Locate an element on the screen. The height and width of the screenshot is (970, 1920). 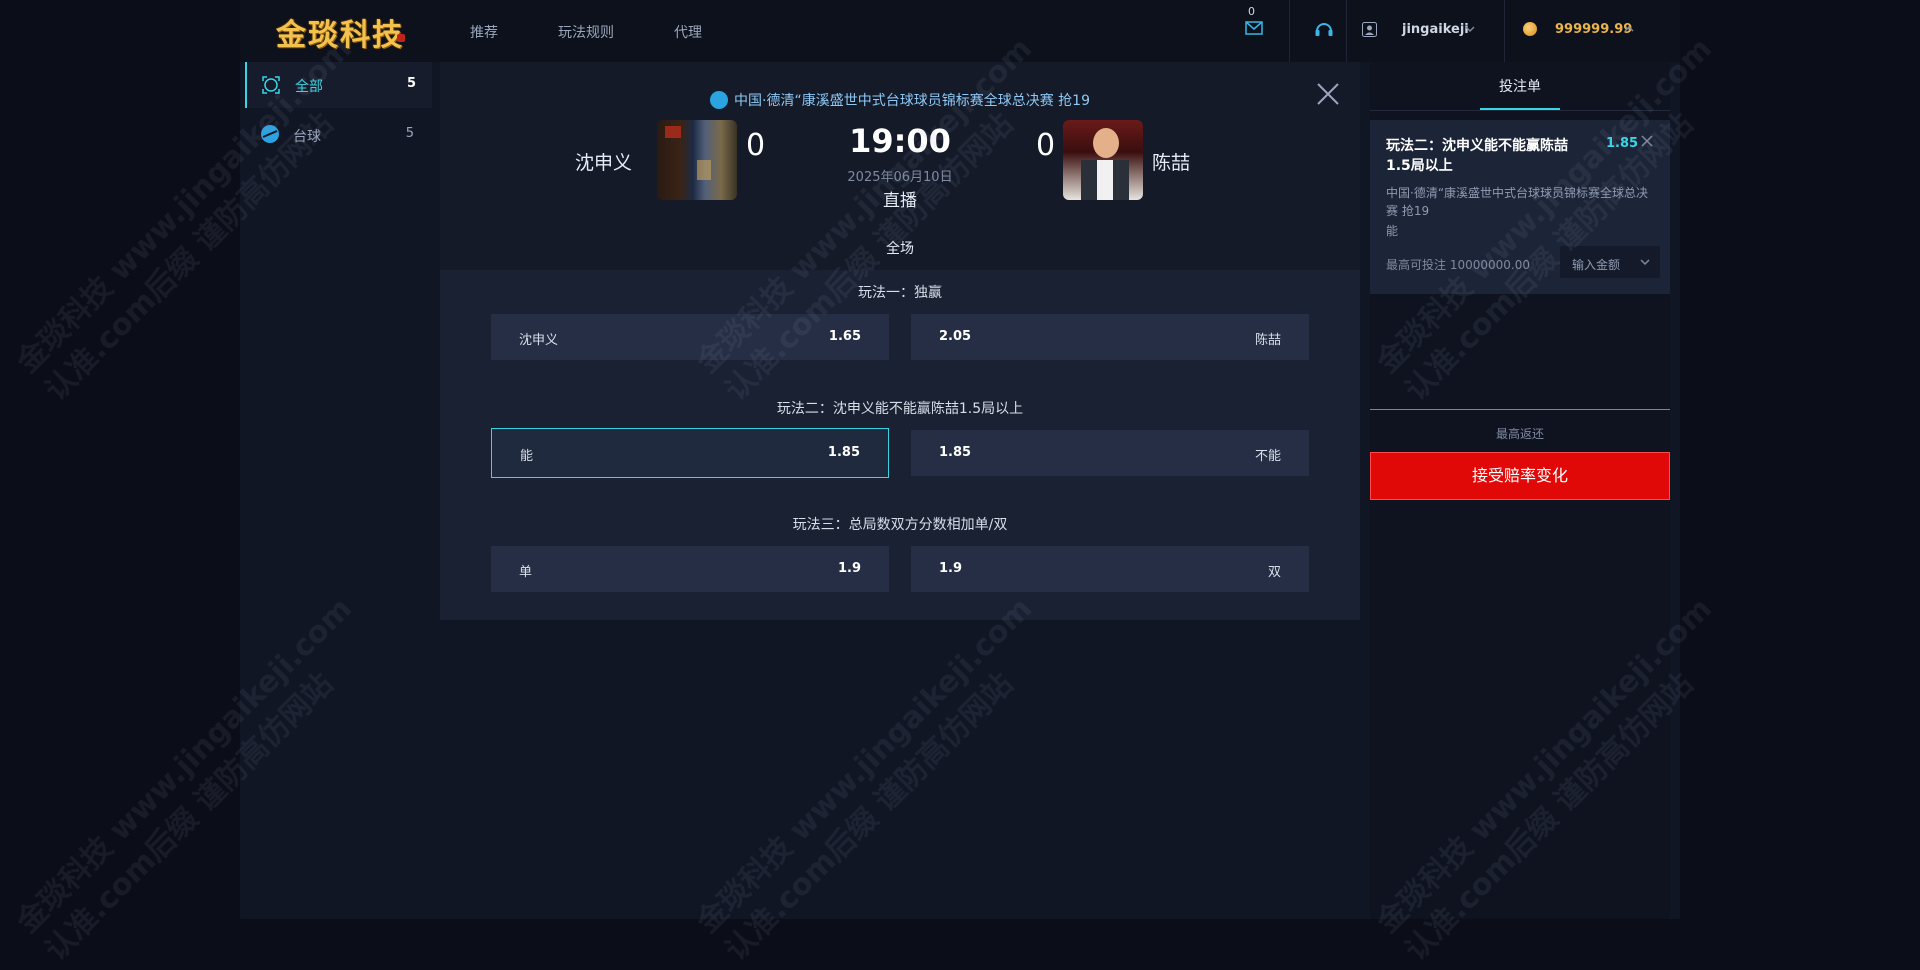
bet-option-yes: 能 1.85 is located at coordinates (690, 453).